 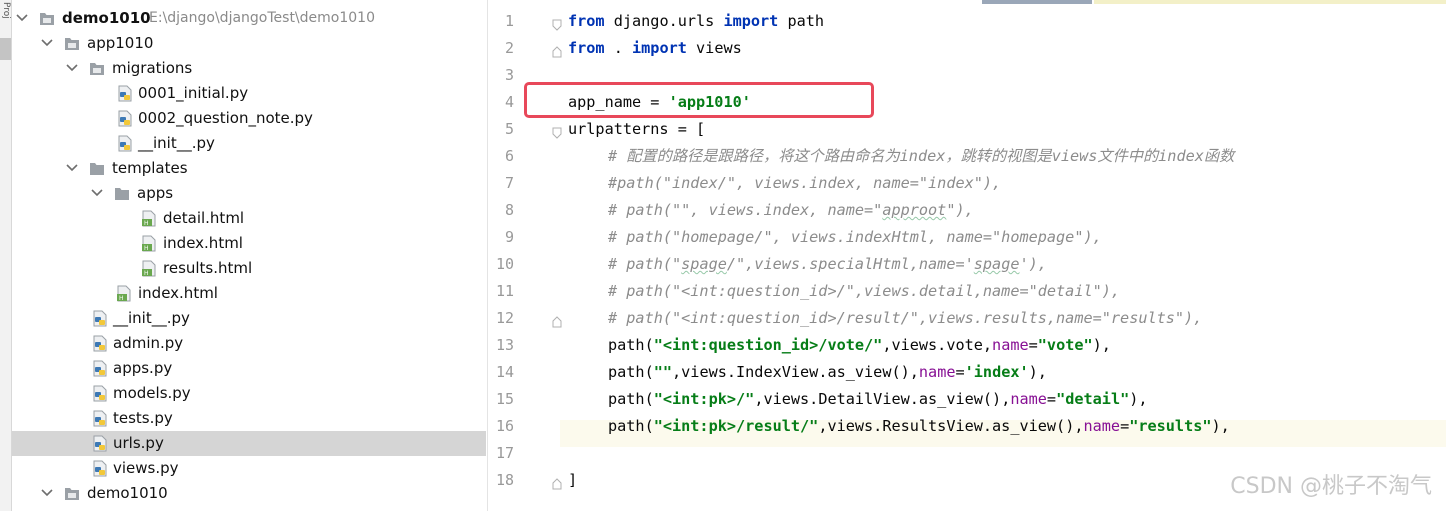 I want to click on tree-item-label: 0001_initial.py, so click(x=193, y=93).